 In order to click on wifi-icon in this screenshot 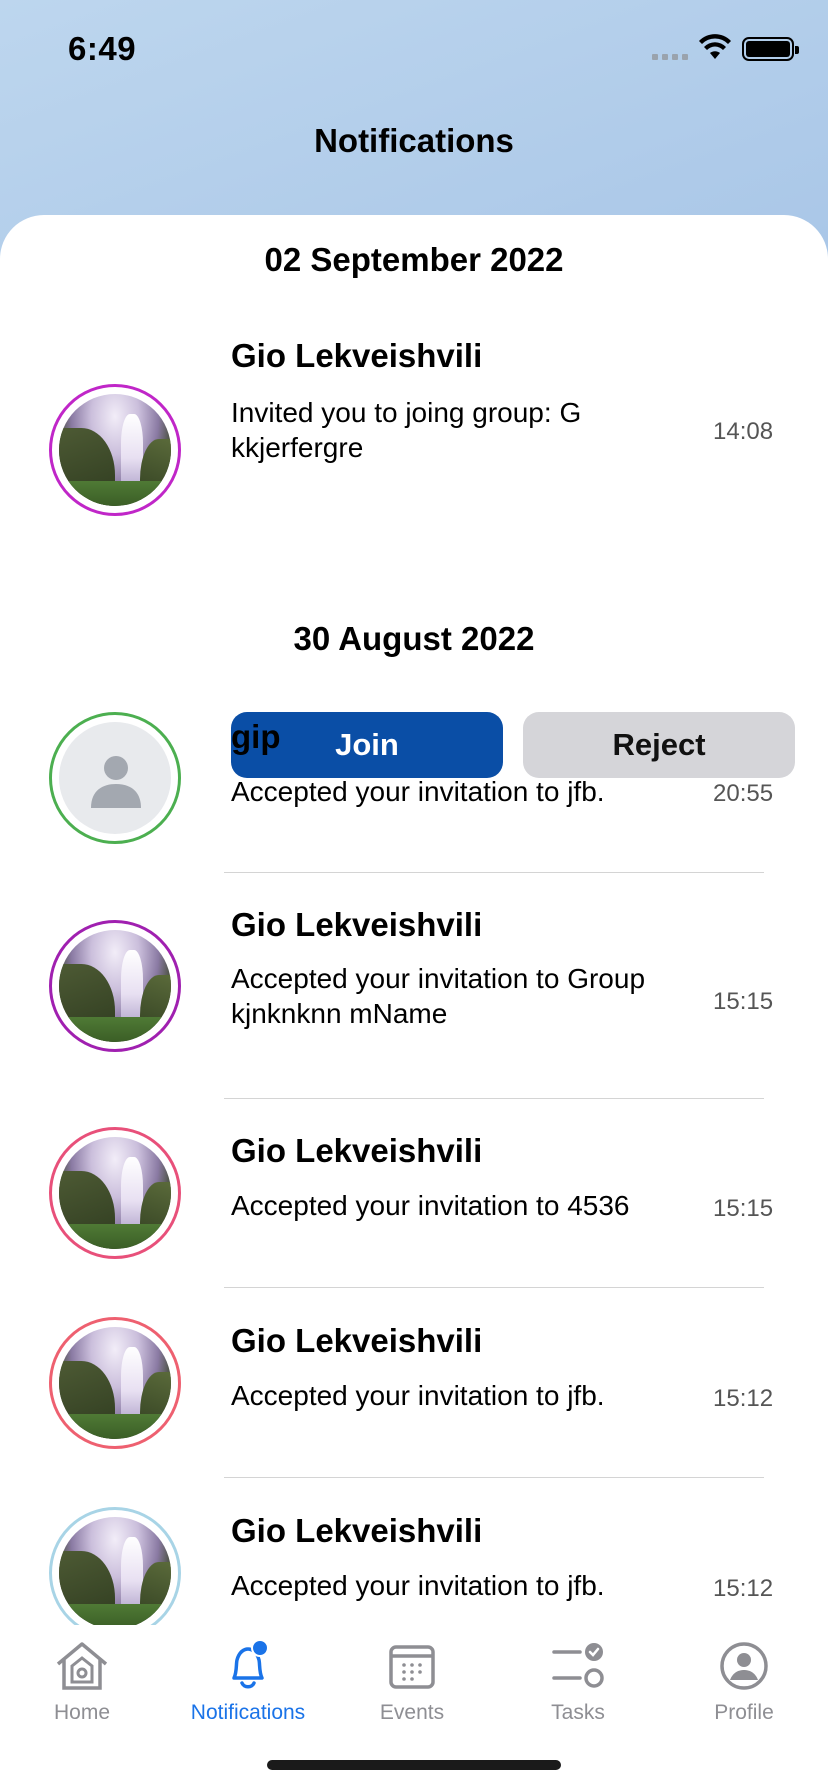, I will do `click(715, 46)`.